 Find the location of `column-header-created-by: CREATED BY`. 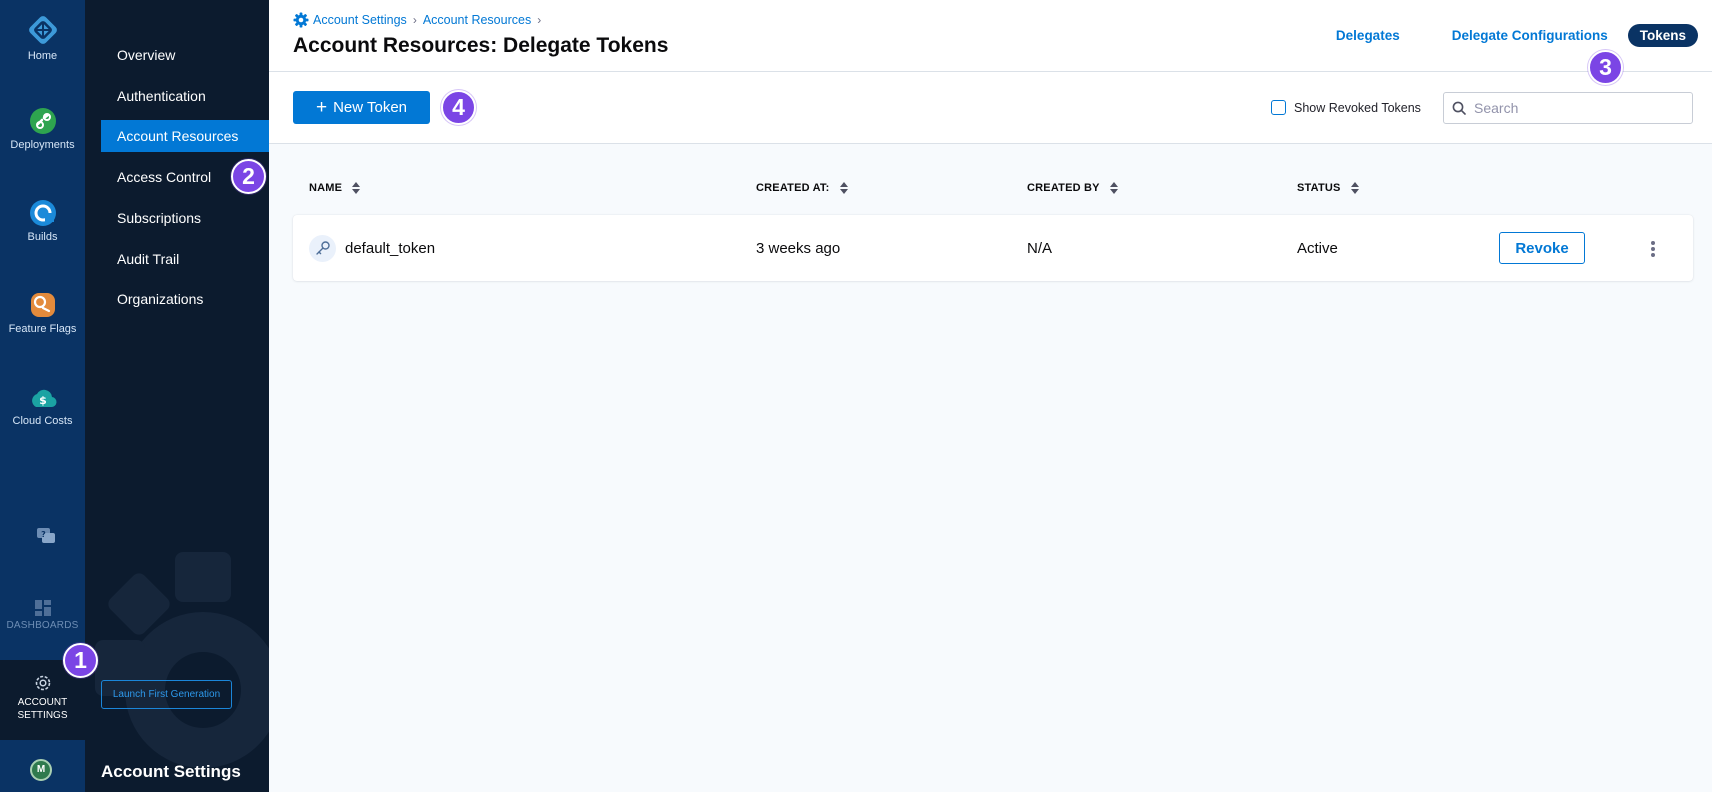

column-header-created-by: CREATED BY is located at coordinates (1072, 188).